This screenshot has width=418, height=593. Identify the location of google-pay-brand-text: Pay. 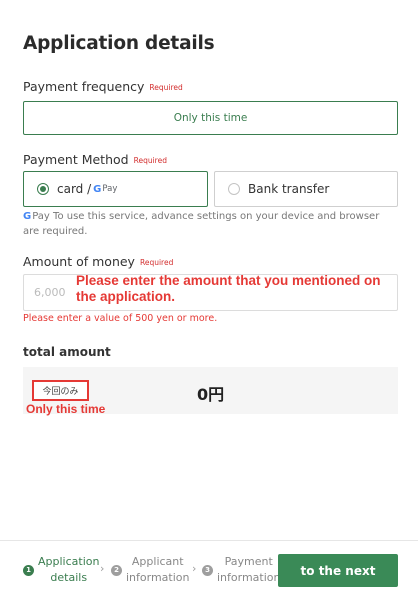
(110, 189).